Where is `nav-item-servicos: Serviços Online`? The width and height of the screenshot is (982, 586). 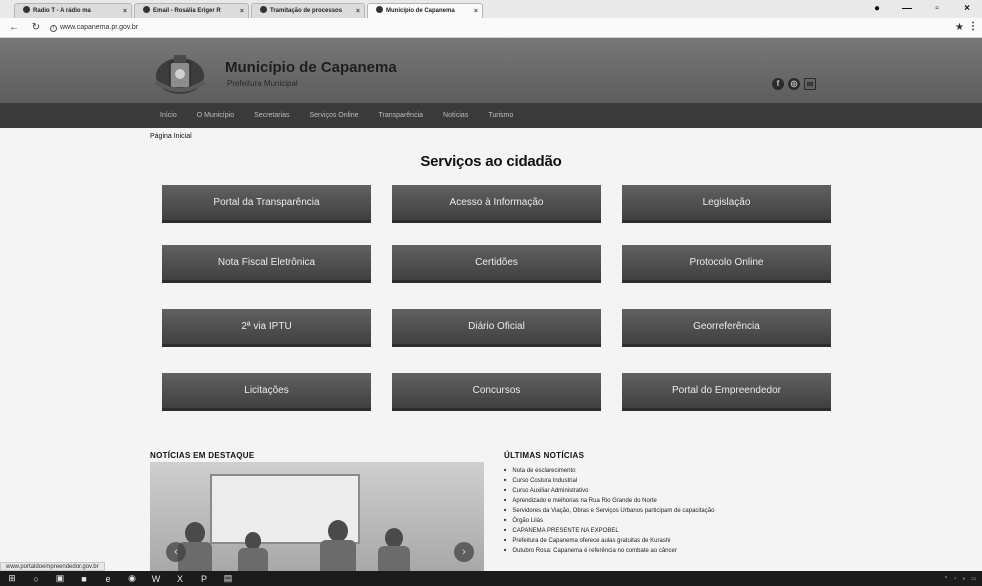
nav-item-servicos: Serviços Online is located at coordinates (334, 115).